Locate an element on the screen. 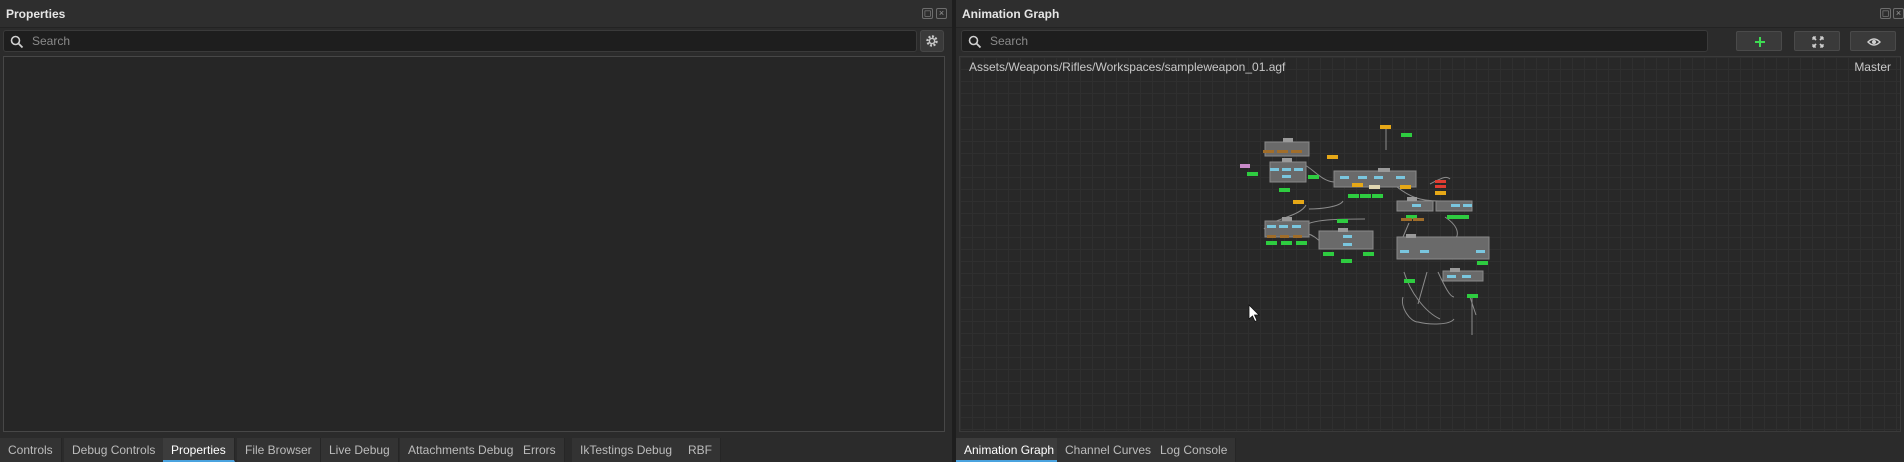  add-icon is located at coordinates (1760, 42).